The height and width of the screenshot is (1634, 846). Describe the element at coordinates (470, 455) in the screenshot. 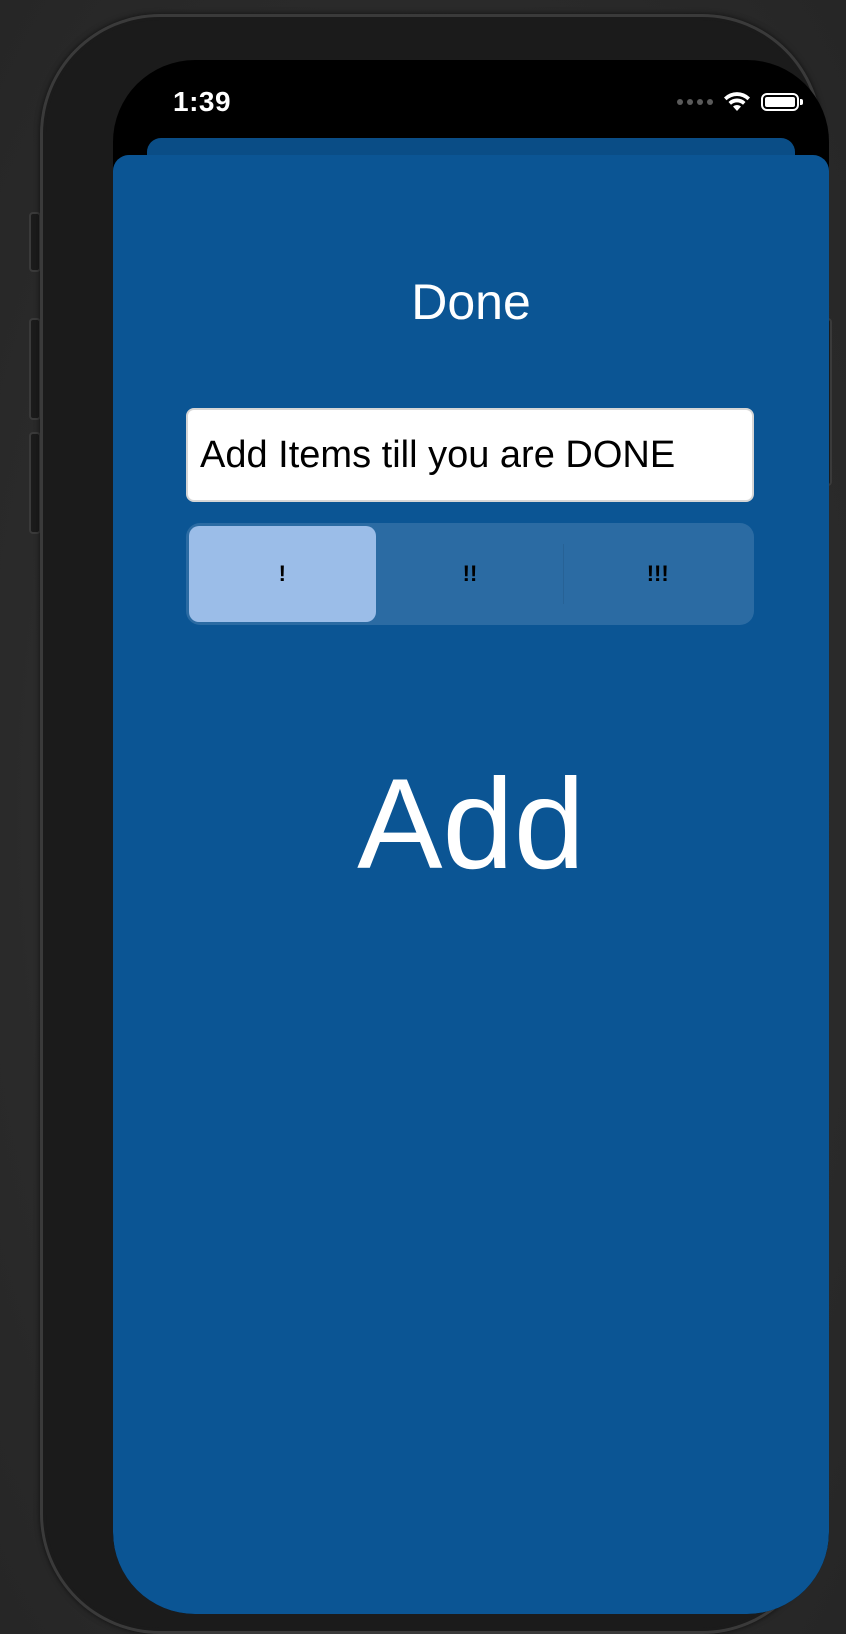

I see `item-text-field: Add Items till you are DONE` at that location.